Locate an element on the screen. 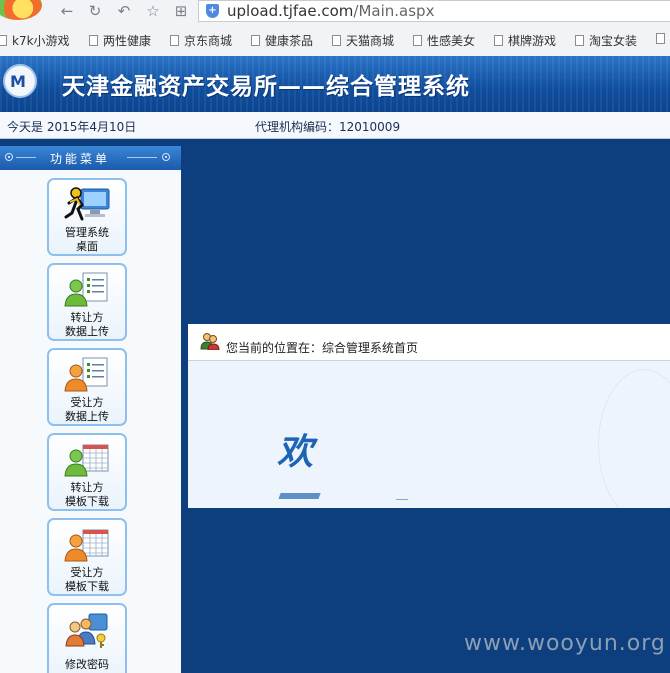 The image size is (670, 673). bookmark-item: 京东商城 is located at coordinates (201, 40).